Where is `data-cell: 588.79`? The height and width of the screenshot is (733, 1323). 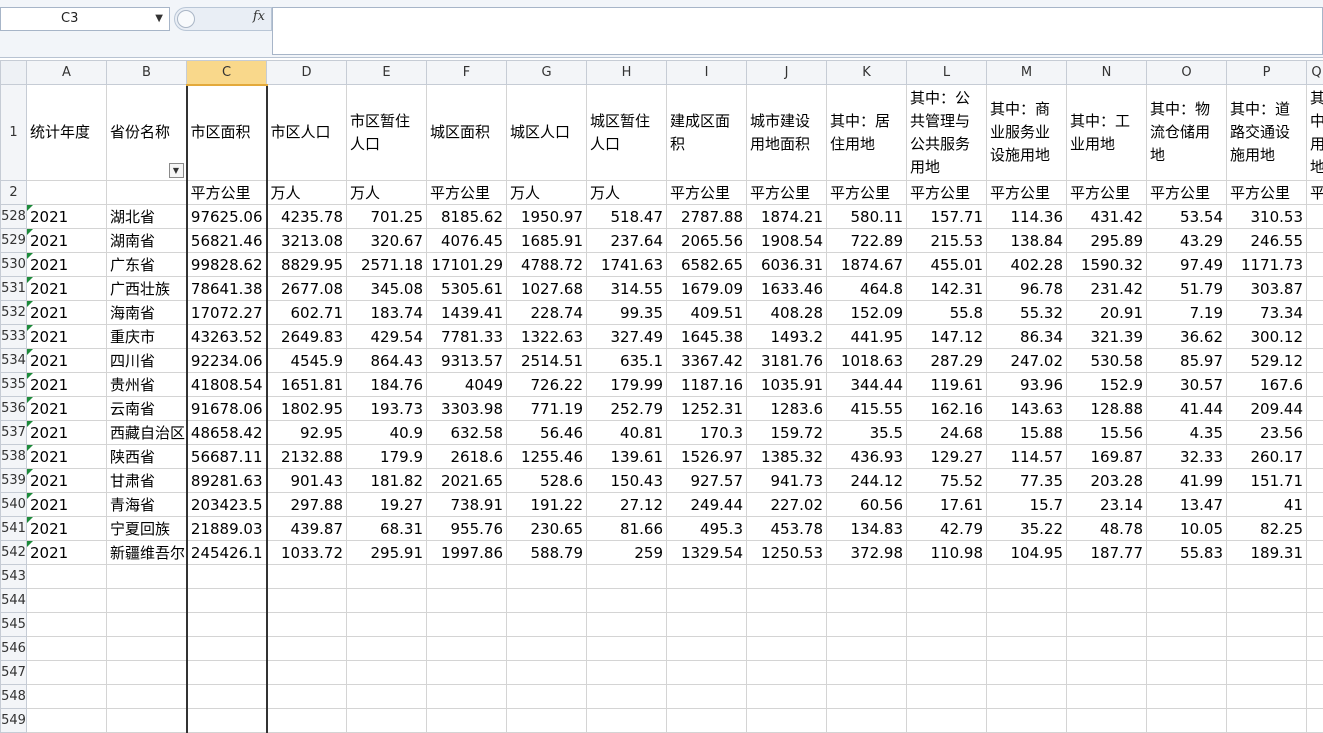
data-cell: 588.79 is located at coordinates (547, 553).